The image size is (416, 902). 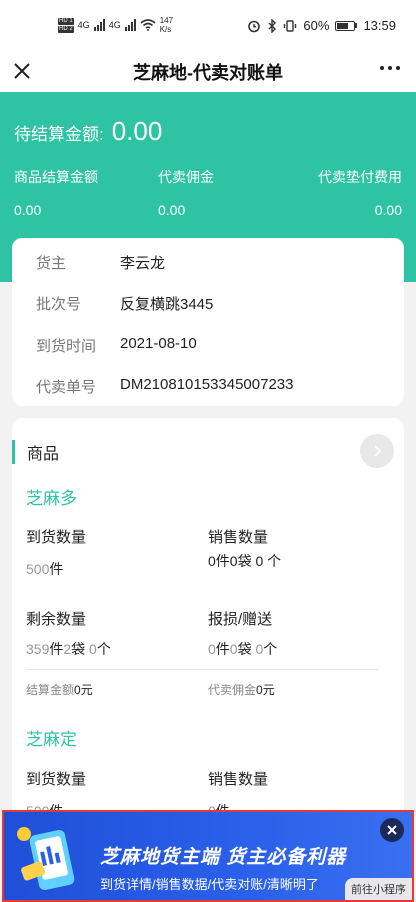 What do you see at coordinates (388, 210) in the screenshot?
I see `advance-fee-value: 0.00` at bounding box center [388, 210].